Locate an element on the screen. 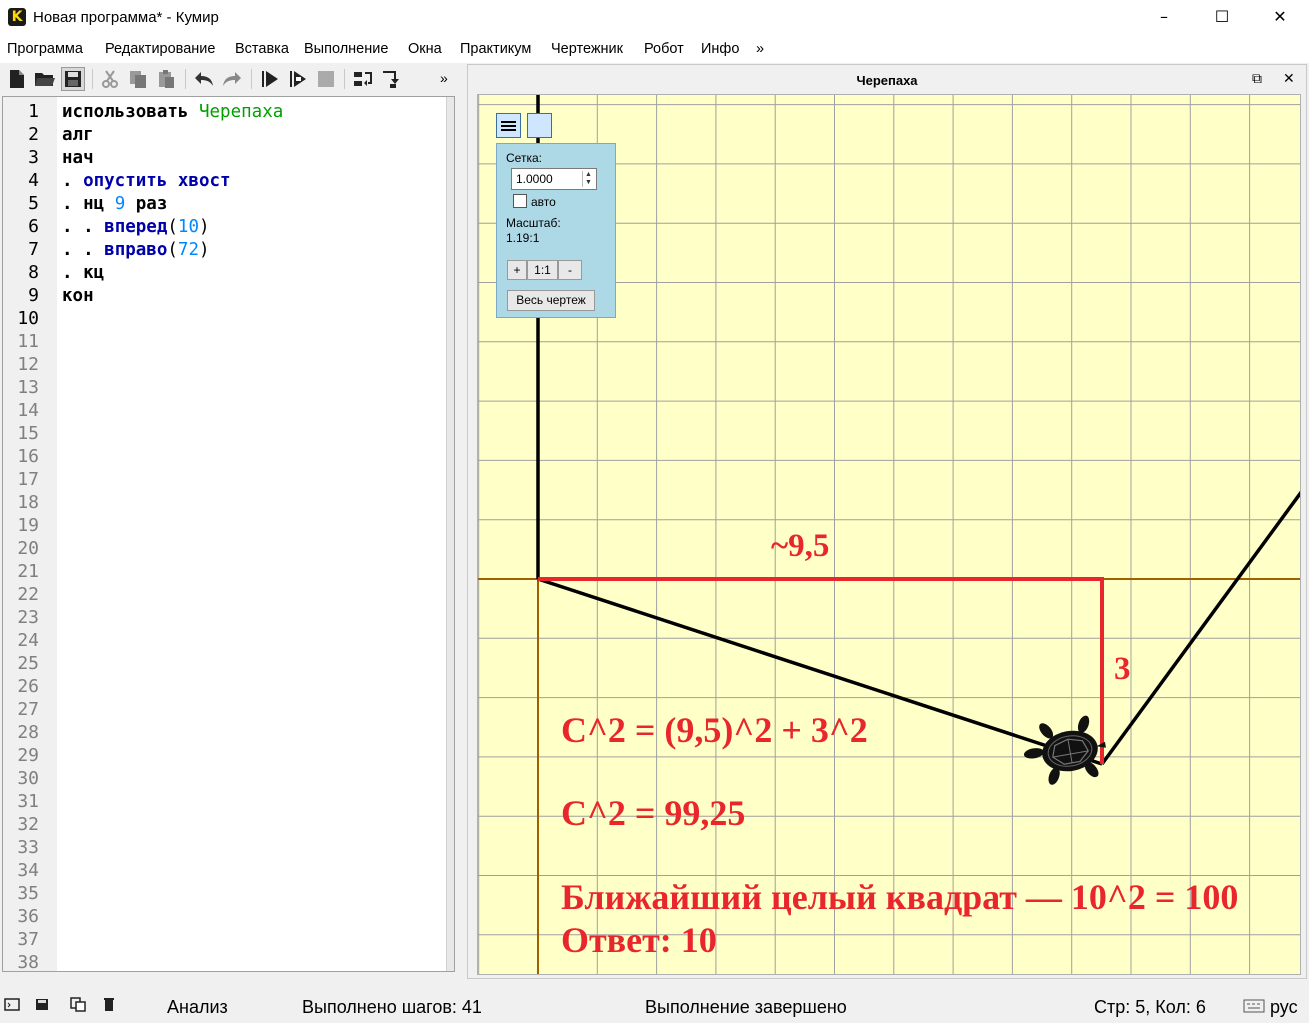 The height and width of the screenshot is (1023, 1309). turtle-panel-title: Черепаха is located at coordinates (887, 80).